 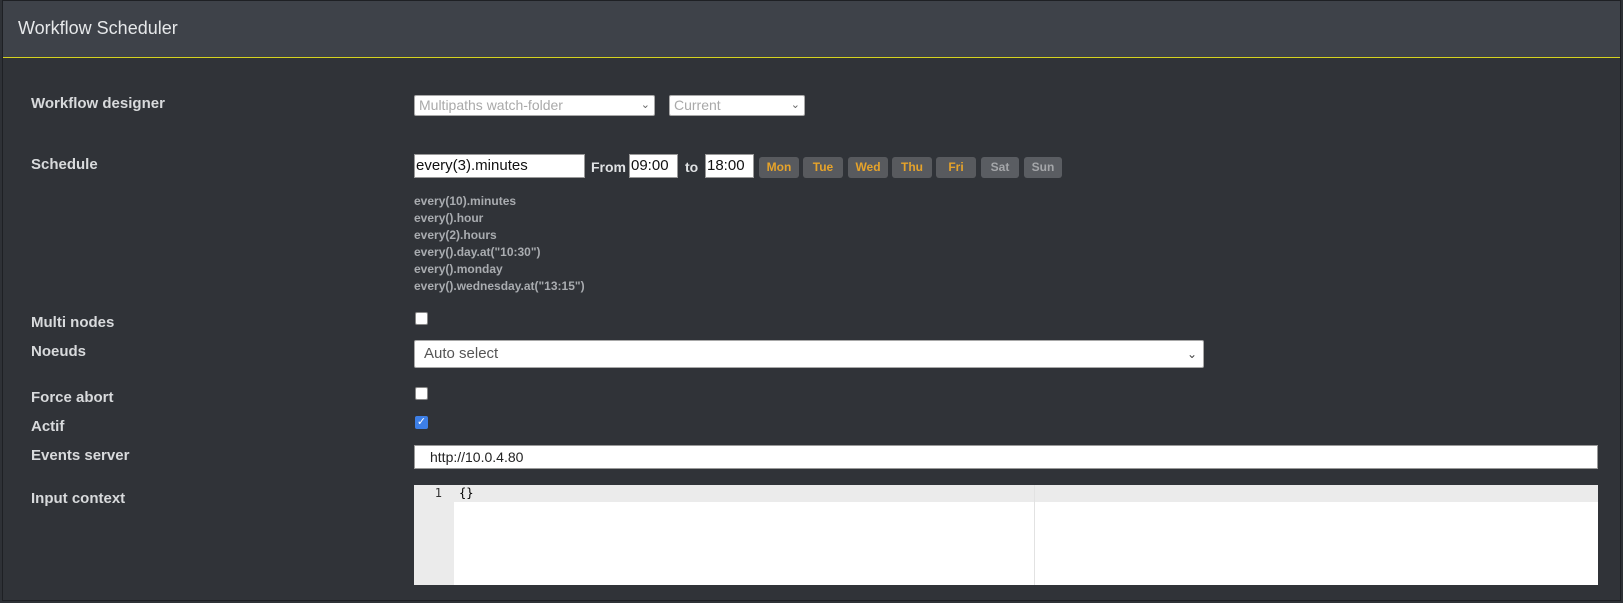 I want to click on schedule-example-item: every().hour, so click(x=449, y=218).